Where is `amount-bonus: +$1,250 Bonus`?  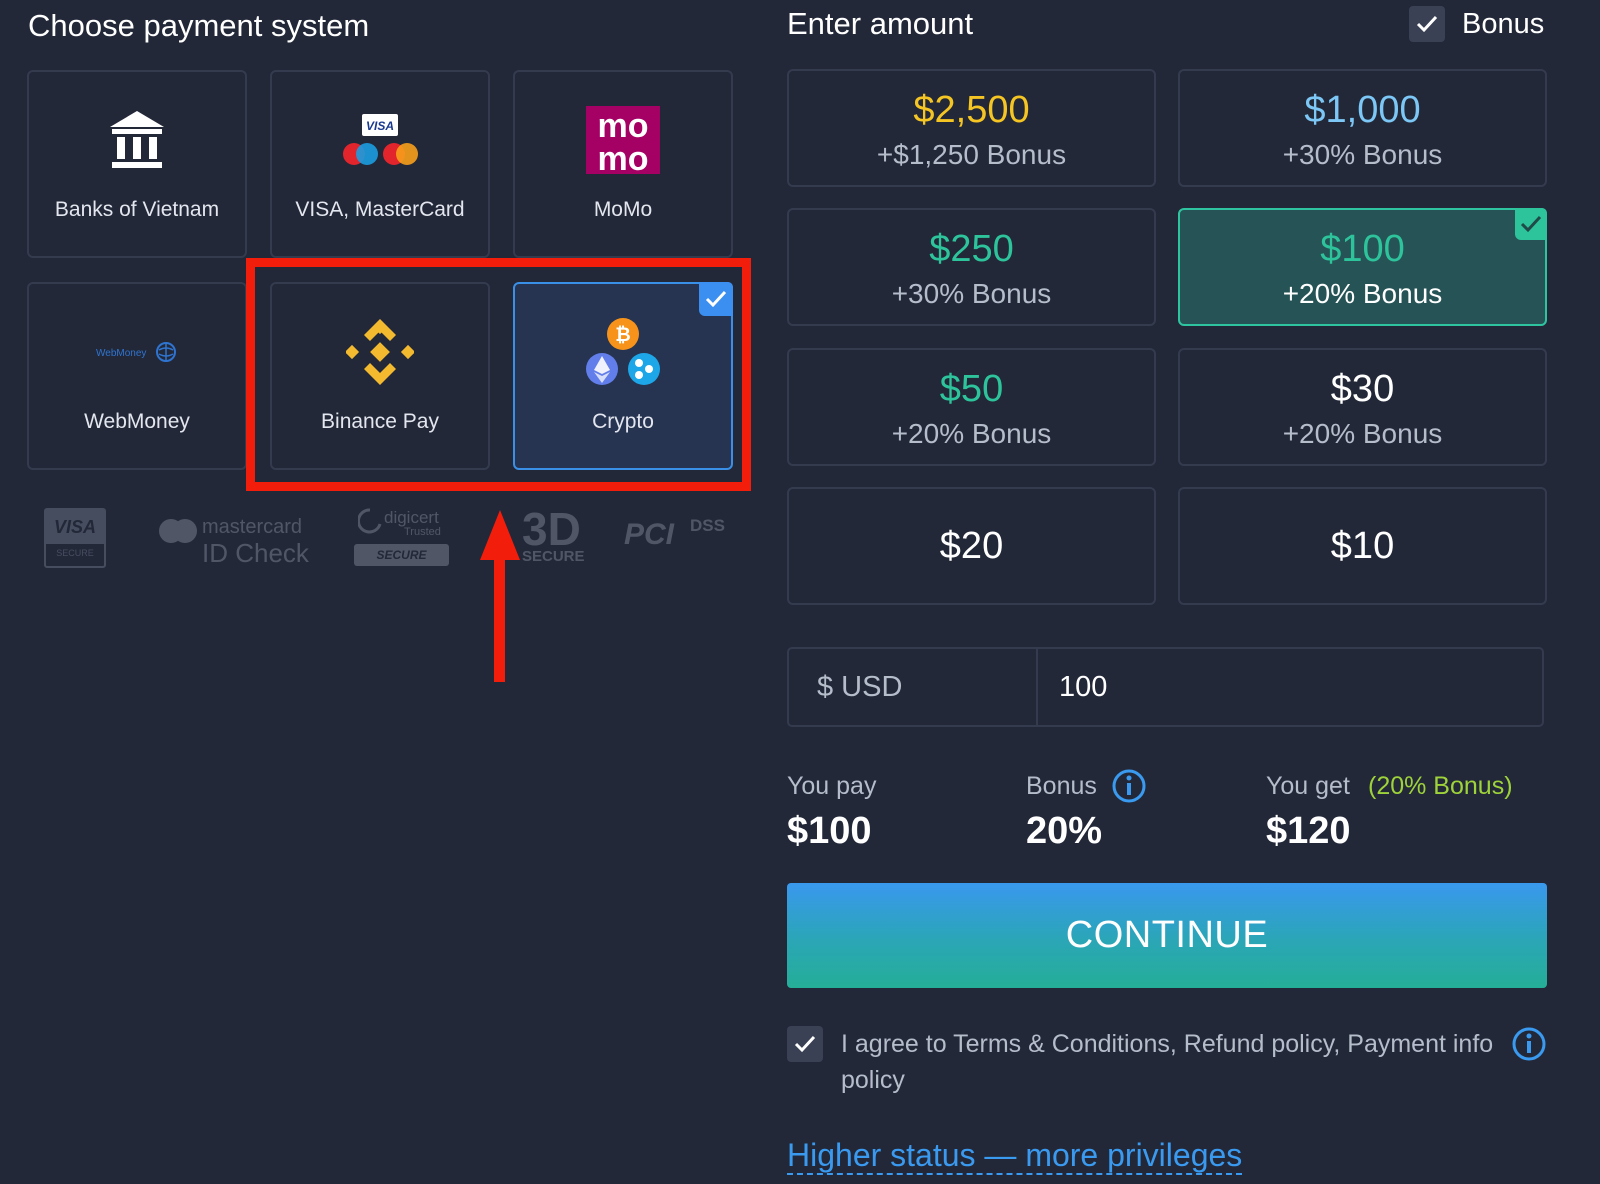
amount-bonus: +$1,250 Bonus is located at coordinates (971, 154).